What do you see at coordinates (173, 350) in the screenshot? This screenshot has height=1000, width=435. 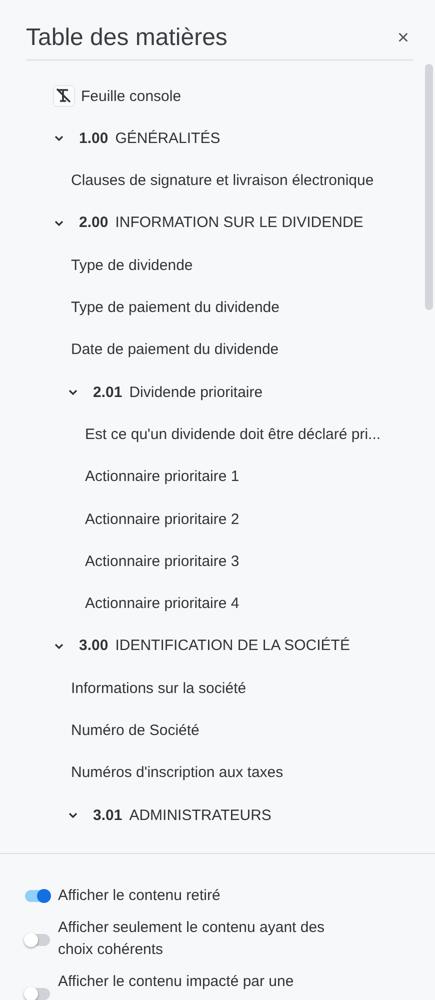 I see `tree-item: Date de paiement du dividende` at bounding box center [173, 350].